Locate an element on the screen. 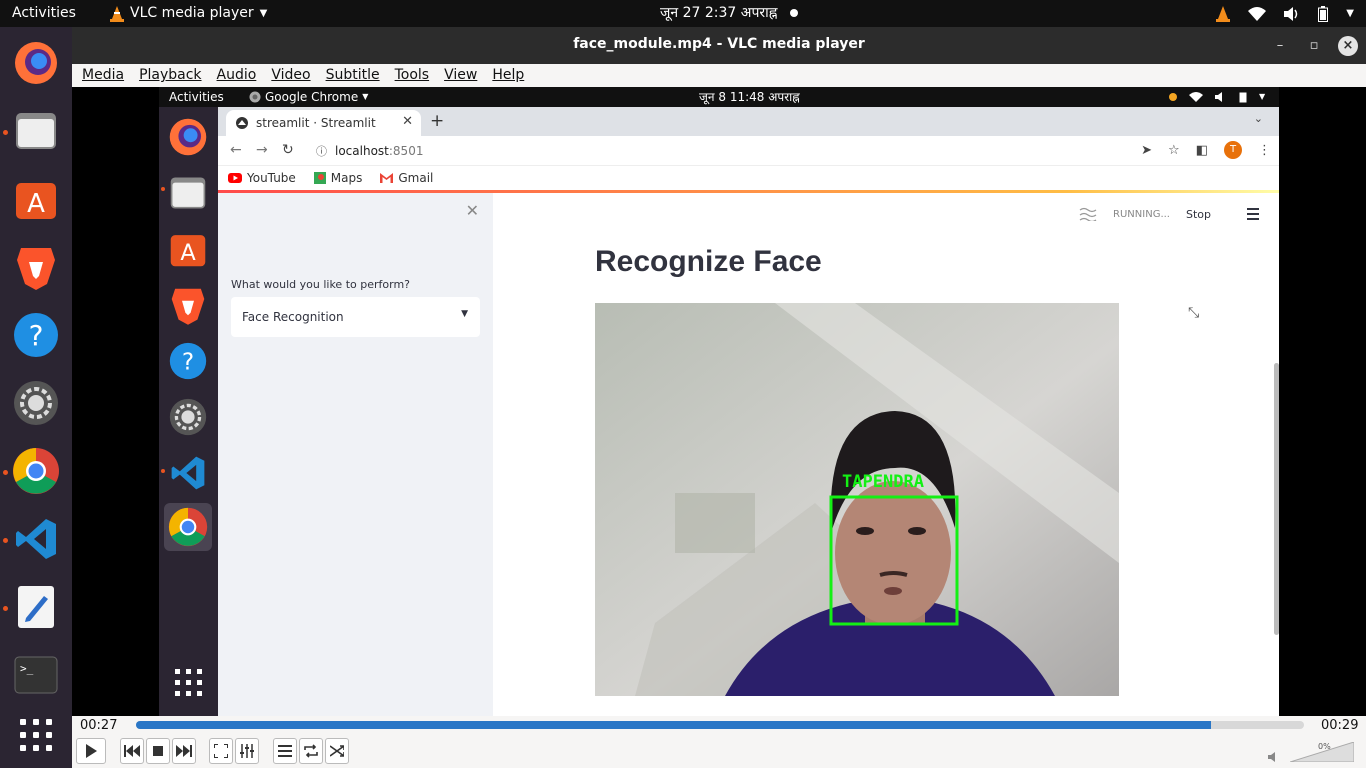 The width and height of the screenshot is (1366, 768). page-scrollbar is located at coordinates (1276, 499).